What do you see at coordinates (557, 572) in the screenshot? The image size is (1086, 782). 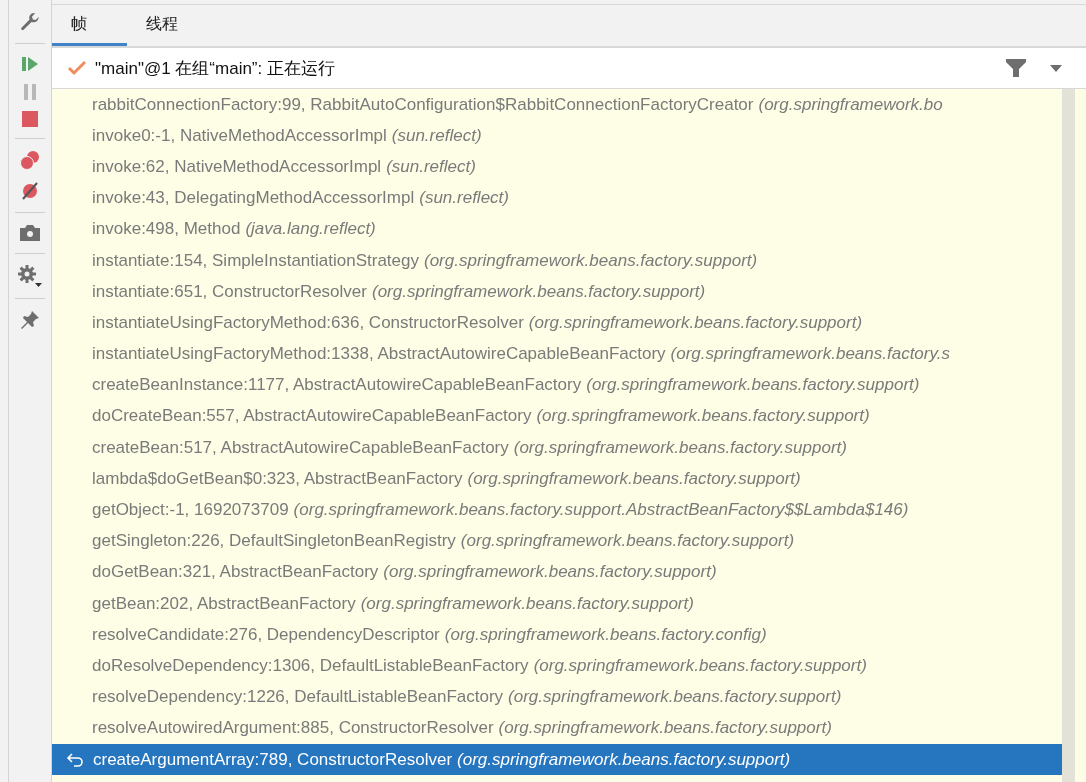 I see `stack-frame: doGetBean:321, AbstractBeanFactory (org.springframework.beans.factory.support)` at bounding box center [557, 572].